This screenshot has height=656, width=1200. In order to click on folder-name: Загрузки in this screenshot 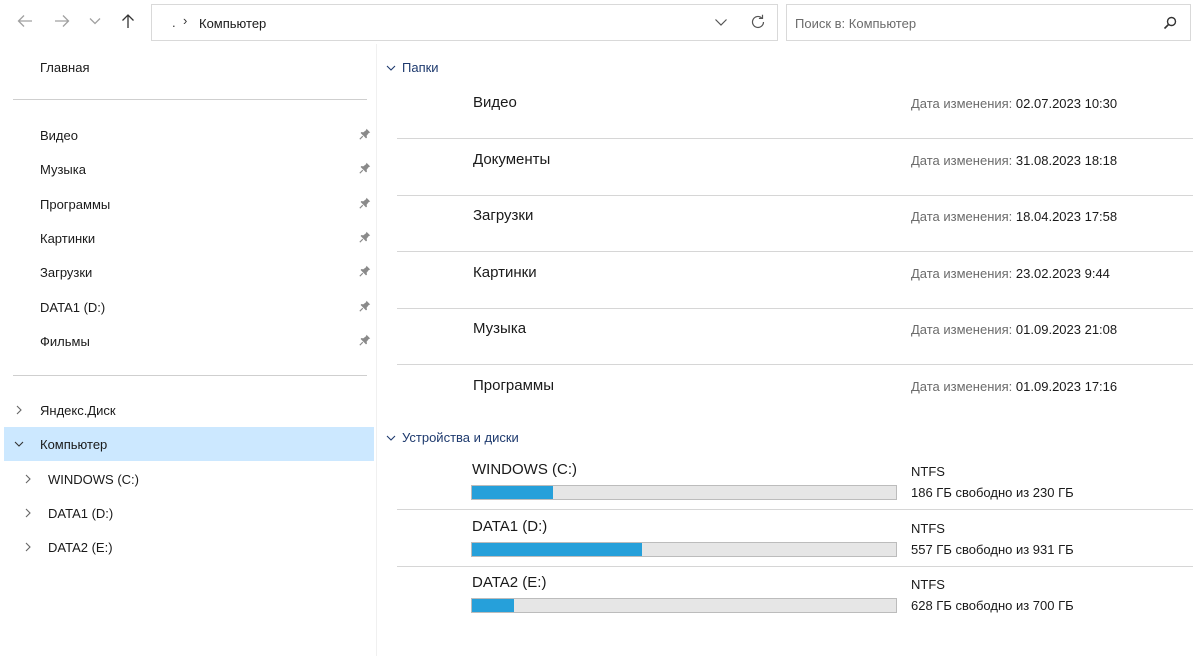, I will do `click(503, 215)`.